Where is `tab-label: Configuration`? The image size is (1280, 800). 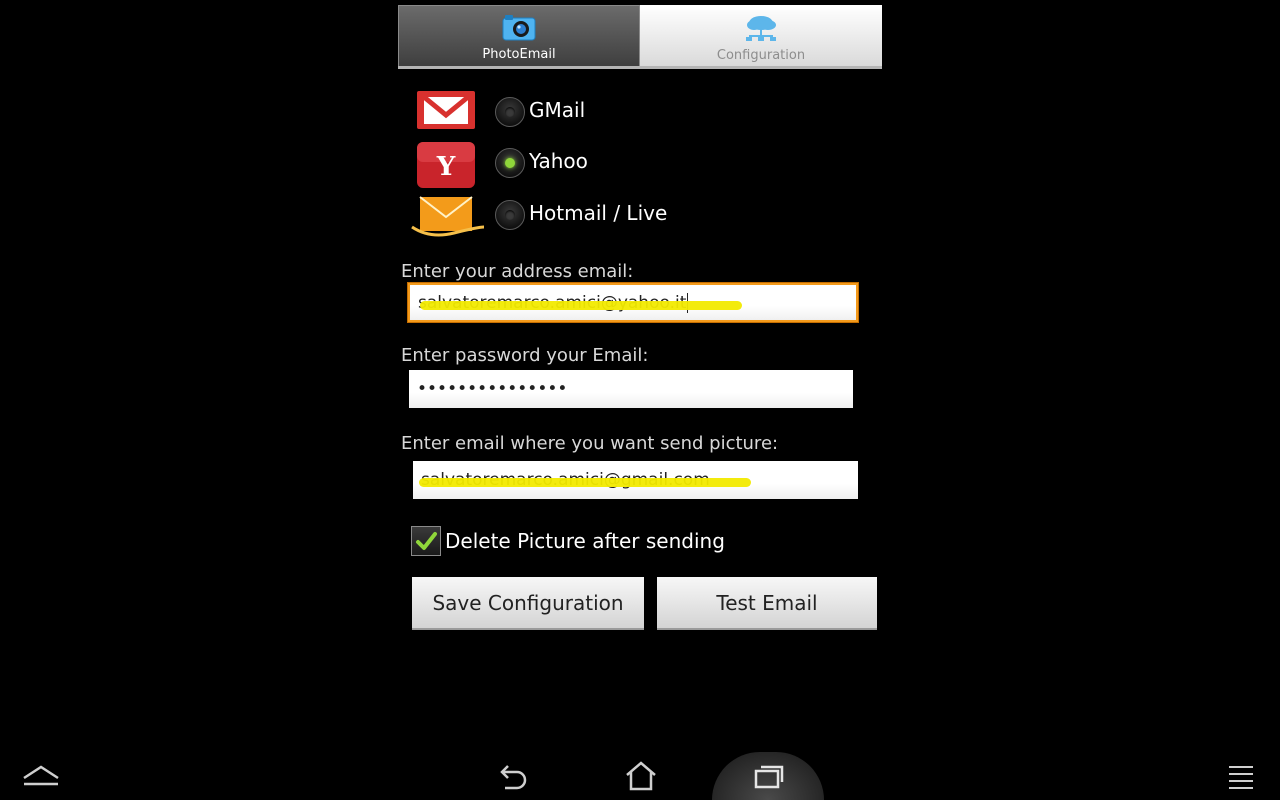 tab-label: Configuration is located at coordinates (761, 55).